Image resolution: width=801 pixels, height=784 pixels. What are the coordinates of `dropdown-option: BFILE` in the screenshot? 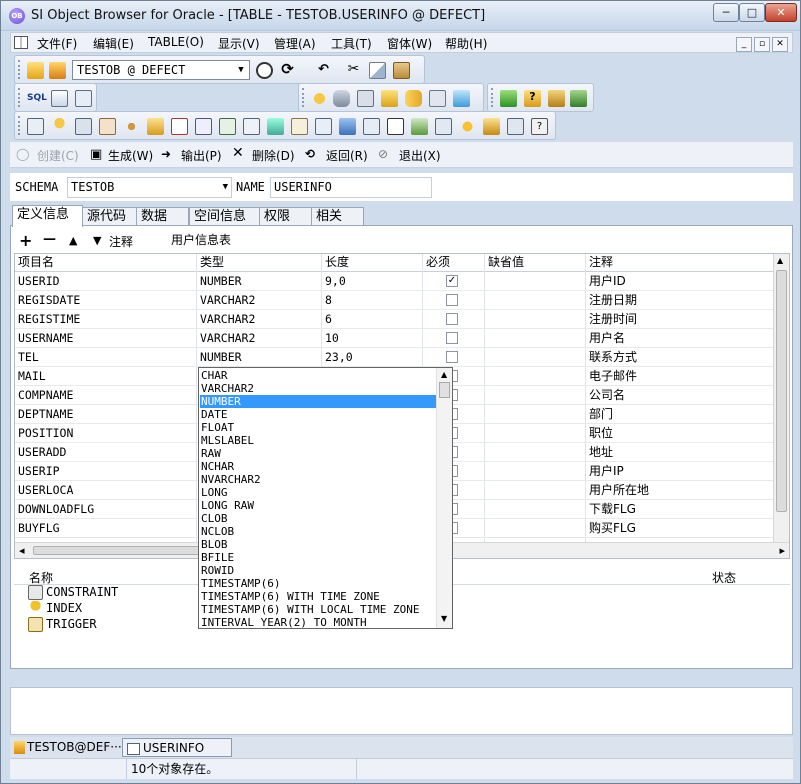 It's located at (318, 557).